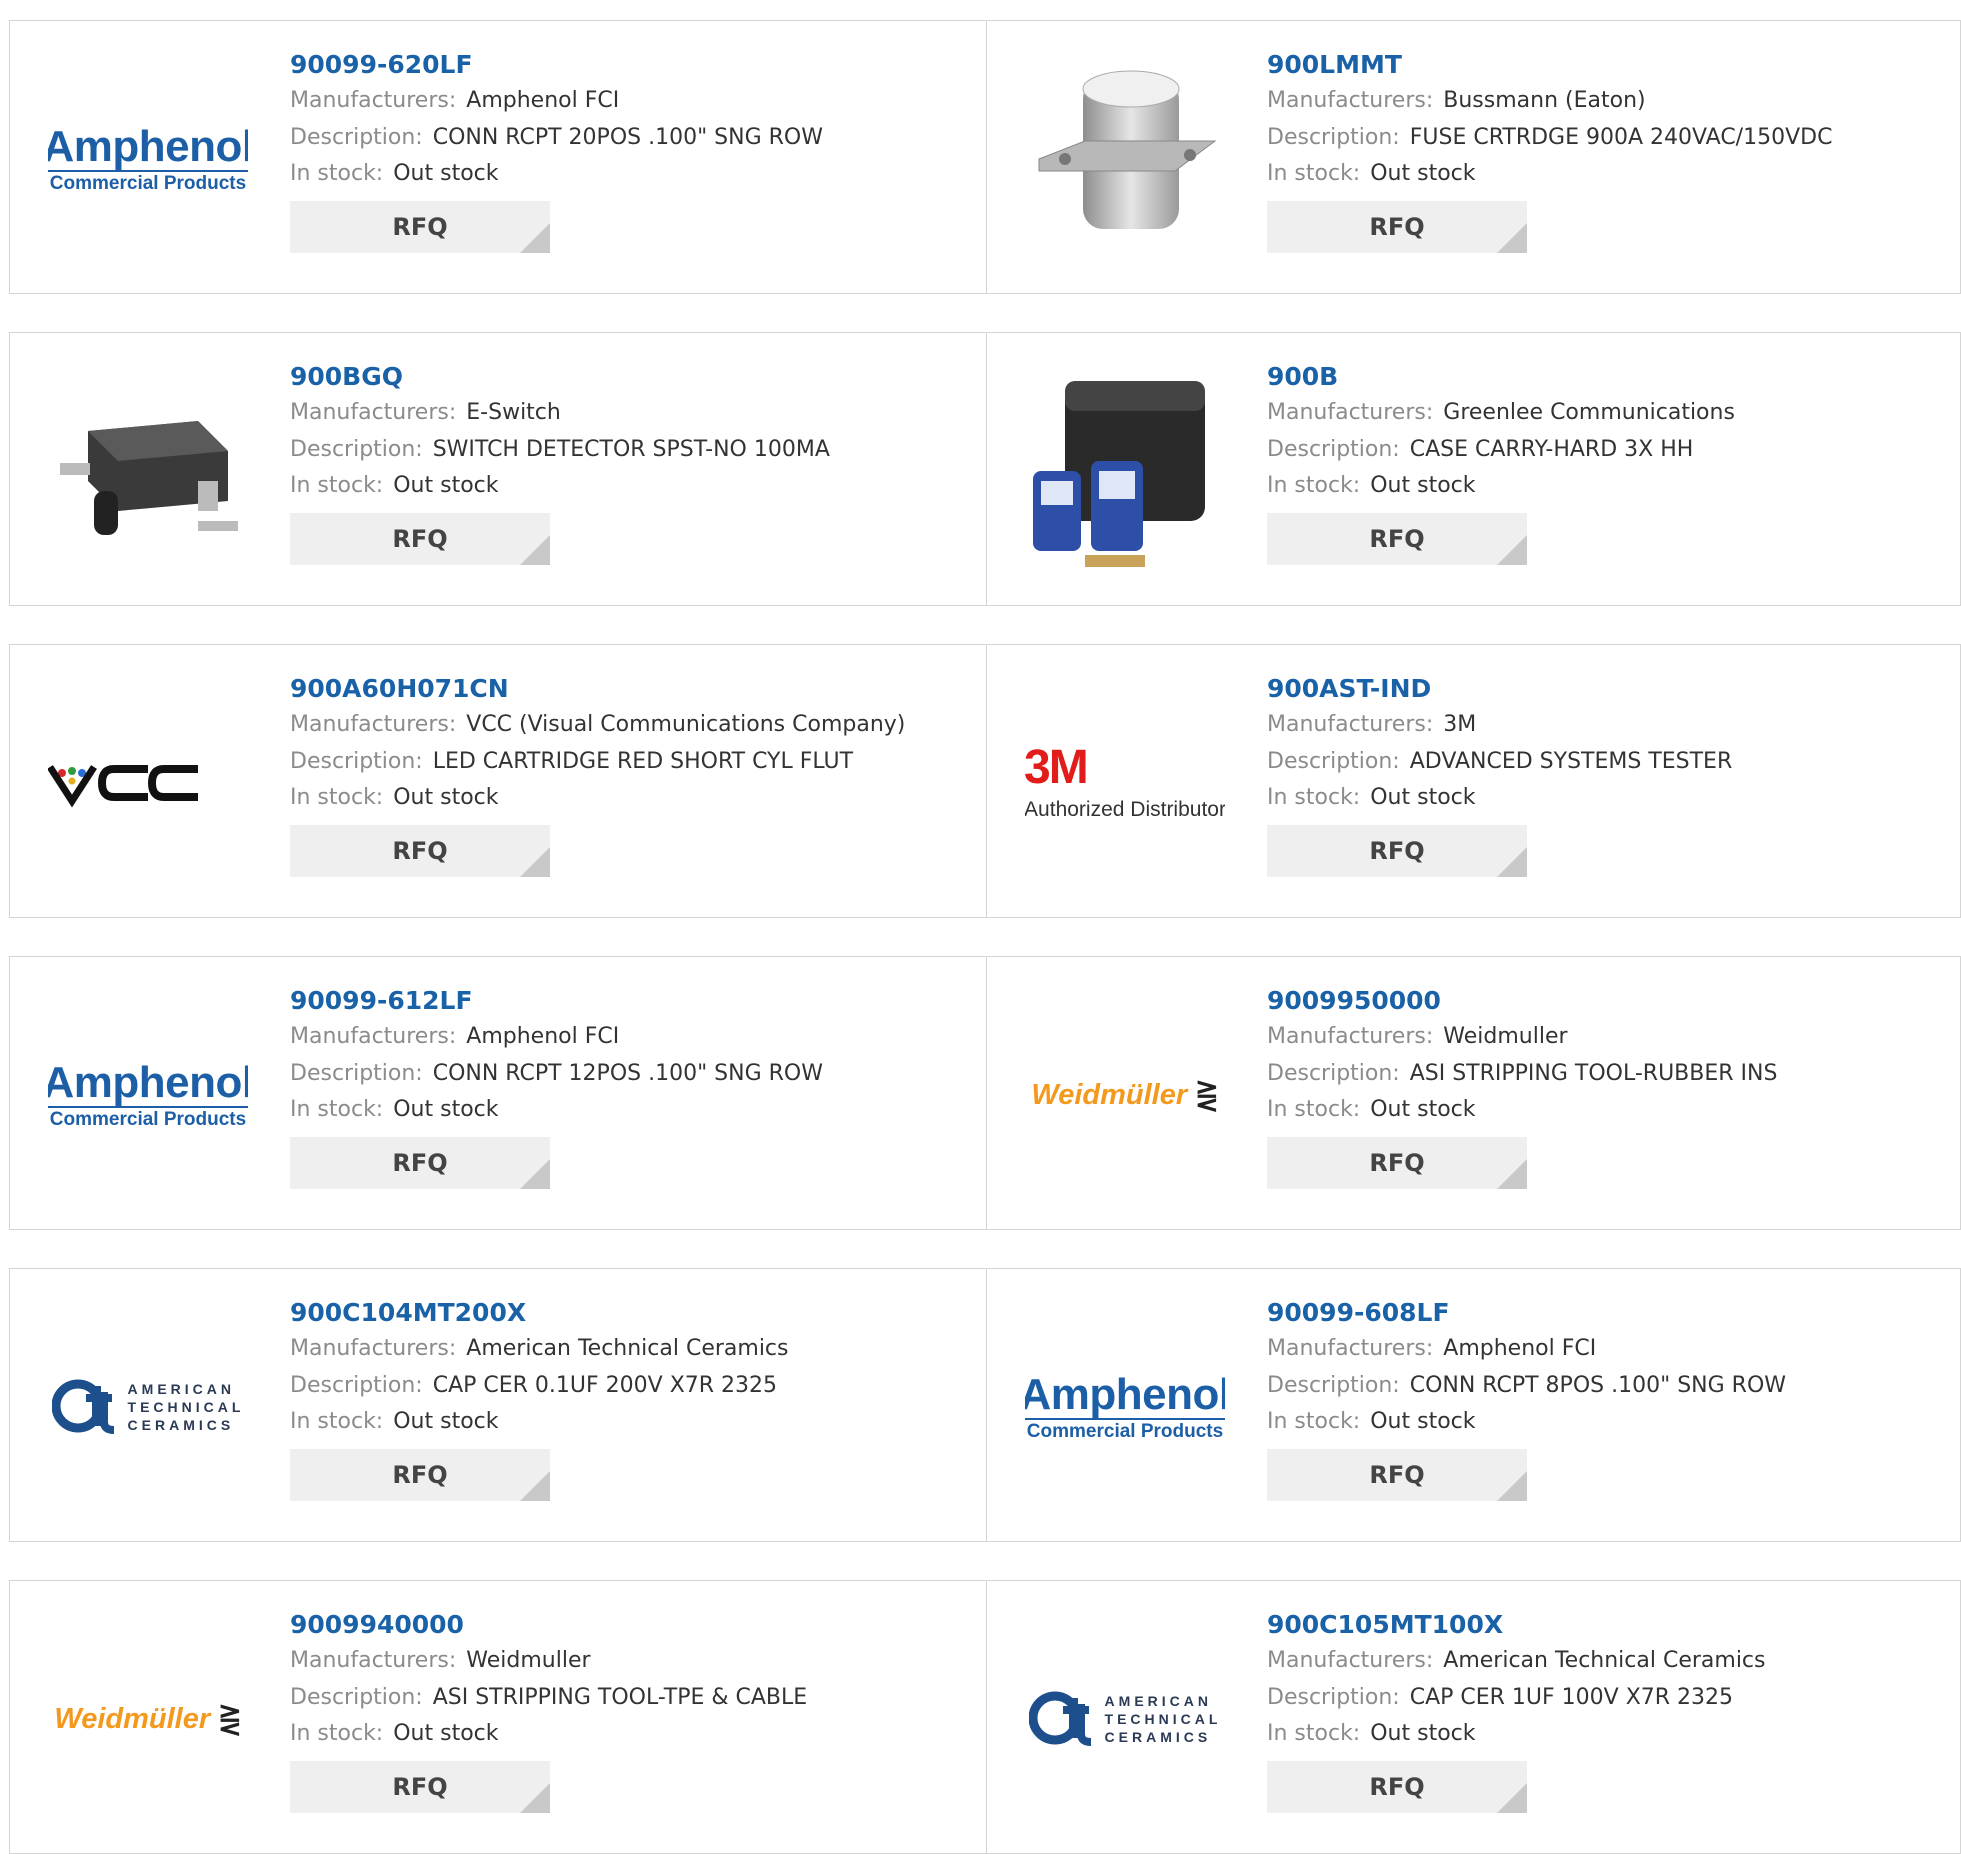  Describe the element at coordinates (633, 65) in the screenshot. I see `part-number-link: 90099-620LF` at that location.